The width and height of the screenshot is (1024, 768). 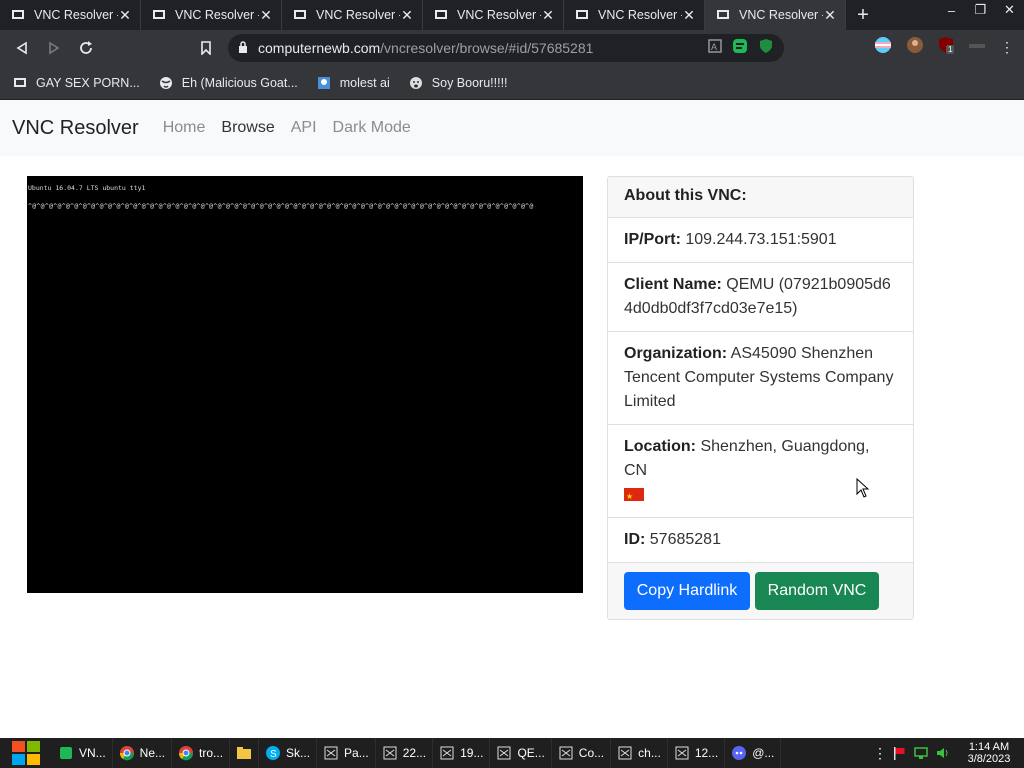 What do you see at coordinates (760, 471) in the screenshot?
I see `location-row: Location: Shenzhen, Guangdong, CN` at bounding box center [760, 471].